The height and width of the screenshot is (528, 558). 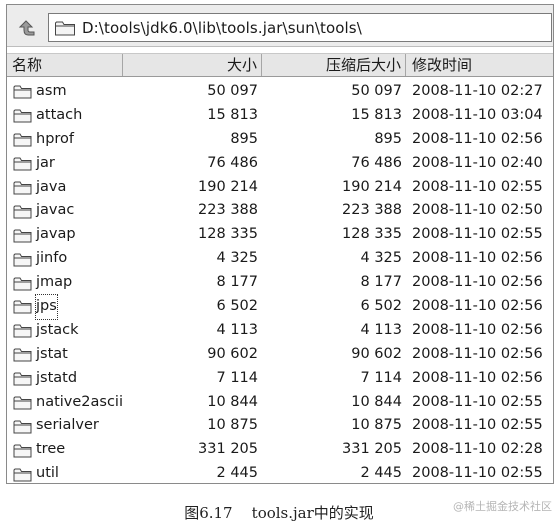 What do you see at coordinates (237, 258) in the screenshot?
I see `file-size: 4 325` at bounding box center [237, 258].